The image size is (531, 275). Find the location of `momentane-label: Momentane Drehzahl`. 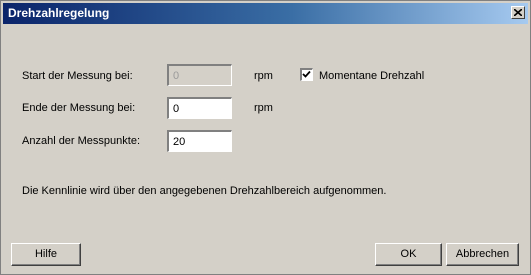

momentane-label: Momentane Drehzahl is located at coordinates (371, 76).